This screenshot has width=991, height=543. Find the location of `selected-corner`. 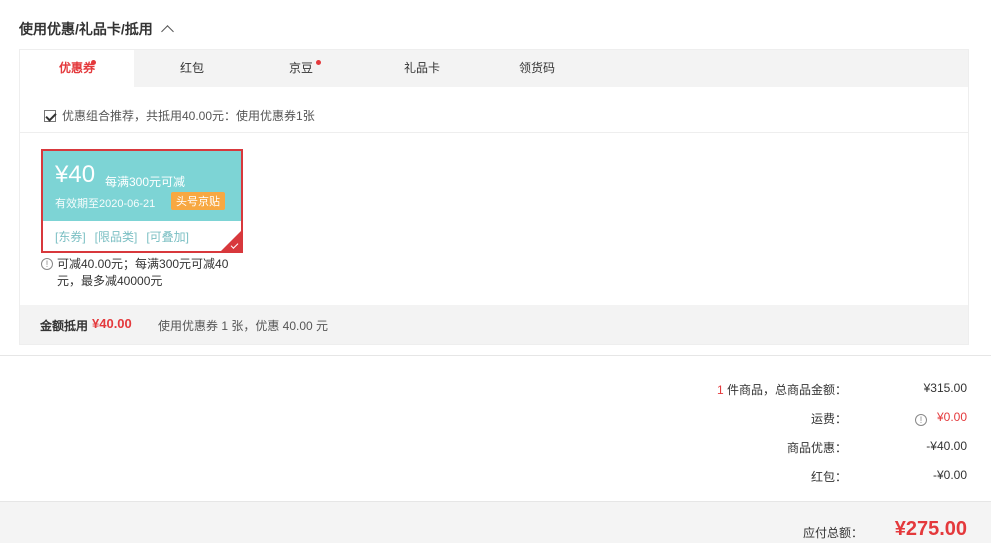

selected-corner is located at coordinates (231, 241).